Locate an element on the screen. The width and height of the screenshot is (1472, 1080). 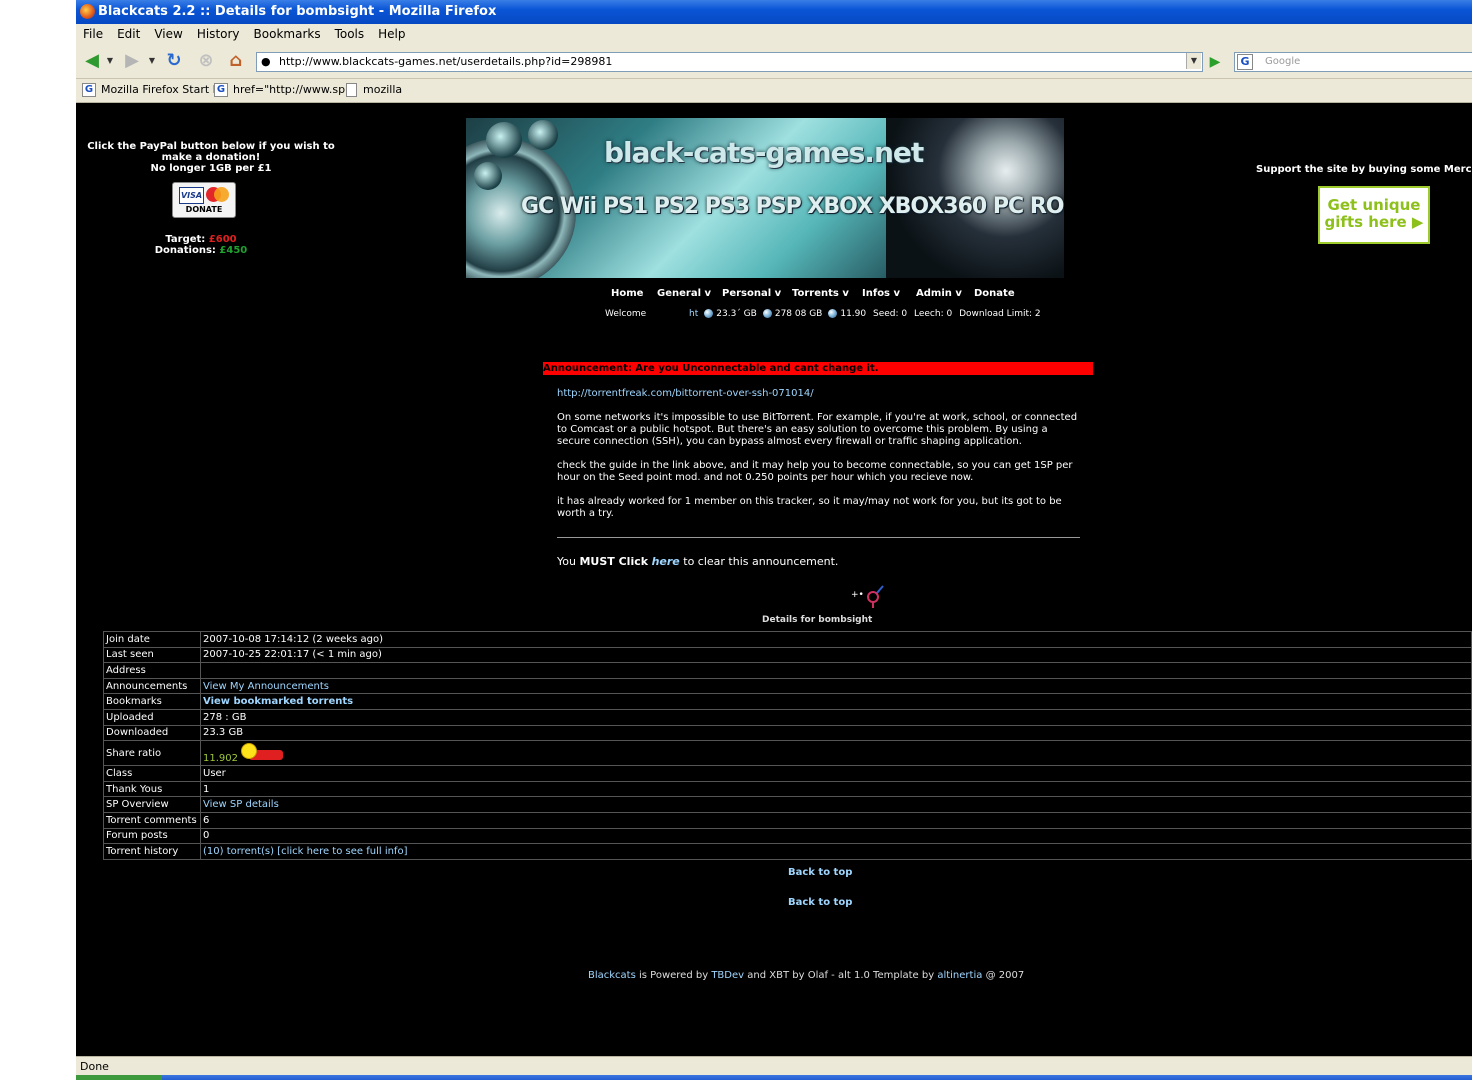
downloaded-amount: 23.3´ GB is located at coordinates (736, 314).